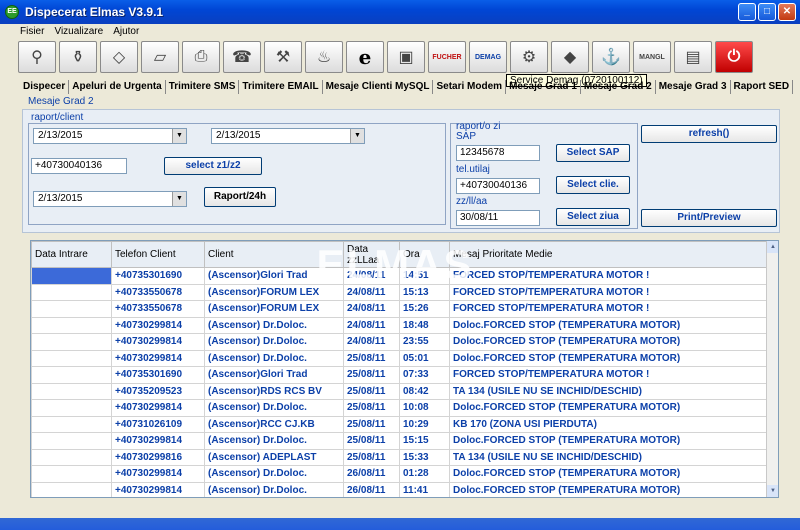 The width and height of the screenshot is (800, 530). What do you see at coordinates (767, 12) in the screenshot?
I see `maximize-button: □` at bounding box center [767, 12].